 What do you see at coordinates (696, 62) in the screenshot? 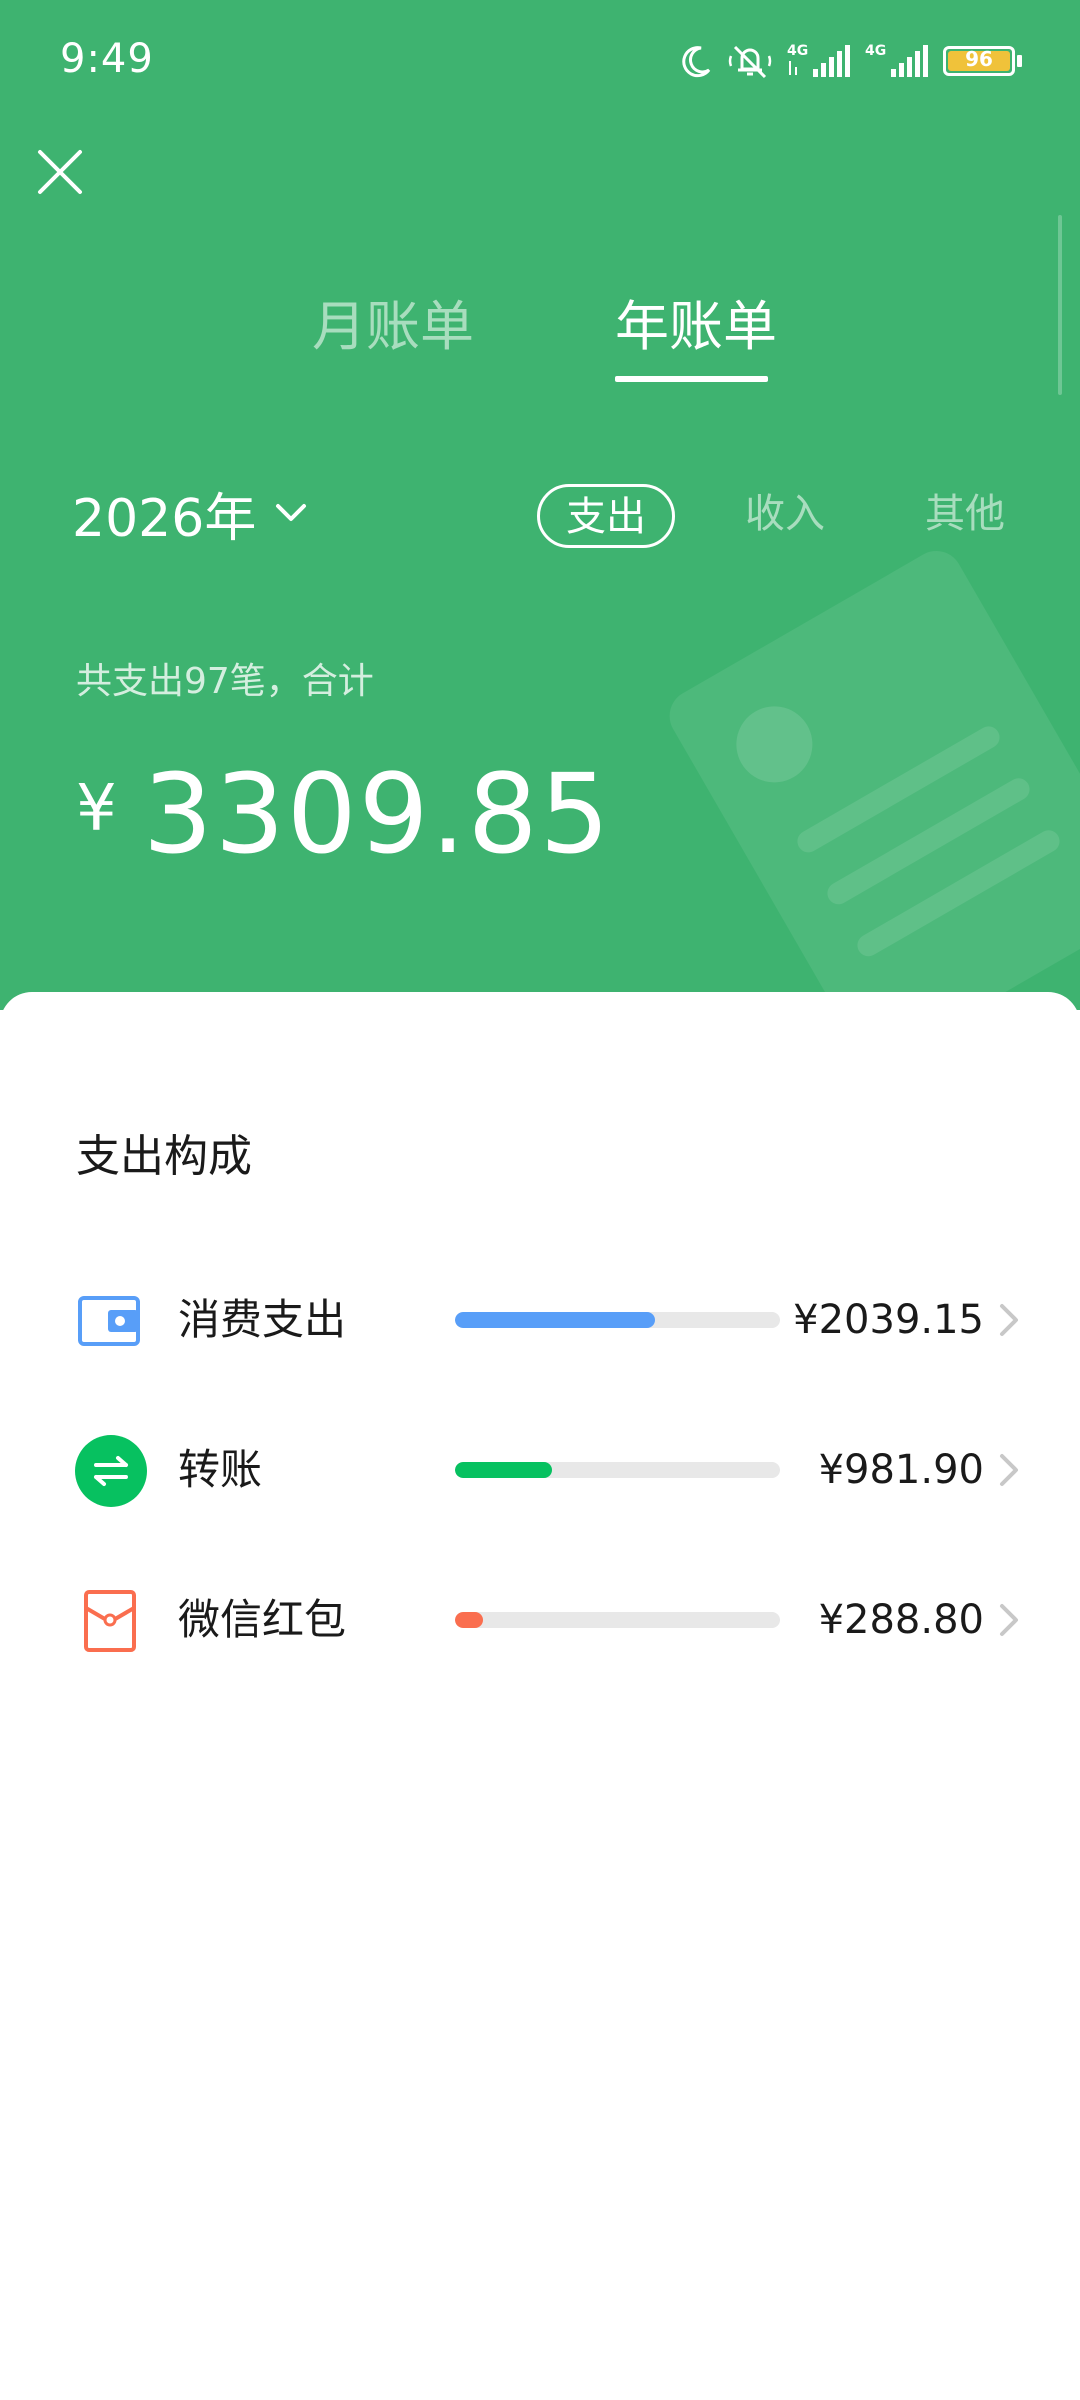
I see `moon-icon` at bounding box center [696, 62].